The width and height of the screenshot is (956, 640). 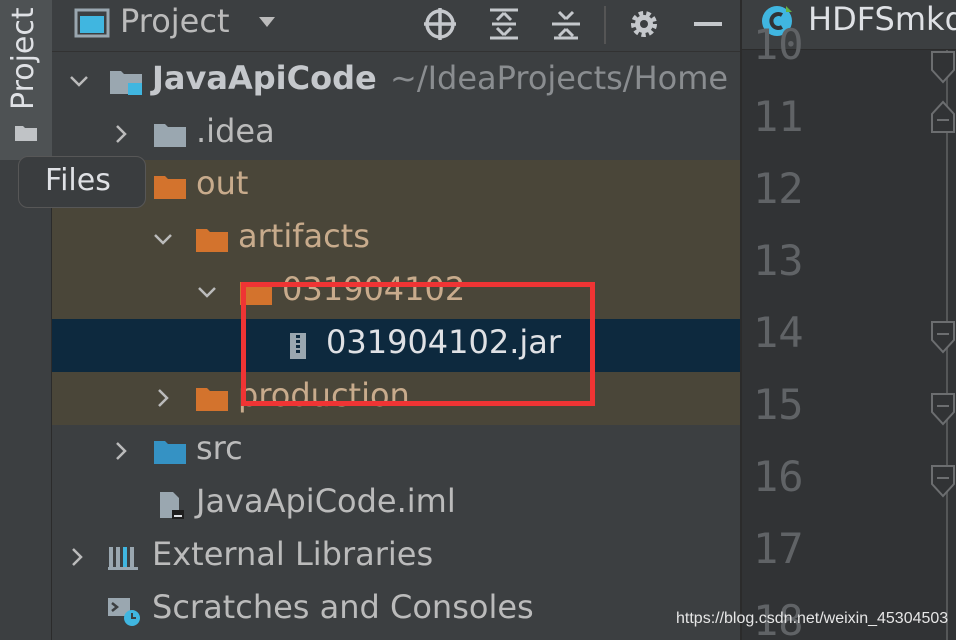 What do you see at coordinates (235, 131) in the screenshot?
I see `idea-folder-label: .idea` at bounding box center [235, 131].